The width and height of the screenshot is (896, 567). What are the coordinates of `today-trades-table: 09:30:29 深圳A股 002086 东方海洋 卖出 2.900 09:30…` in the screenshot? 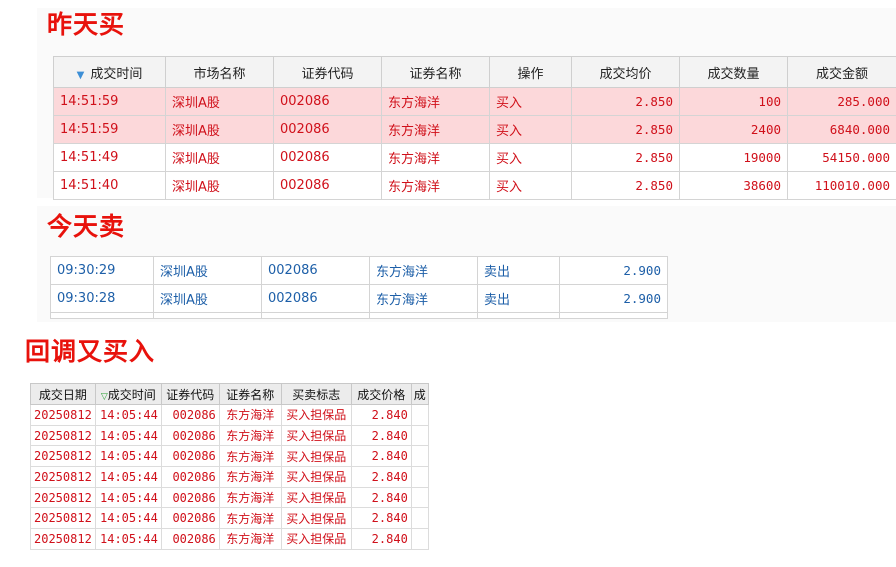 It's located at (359, 287).